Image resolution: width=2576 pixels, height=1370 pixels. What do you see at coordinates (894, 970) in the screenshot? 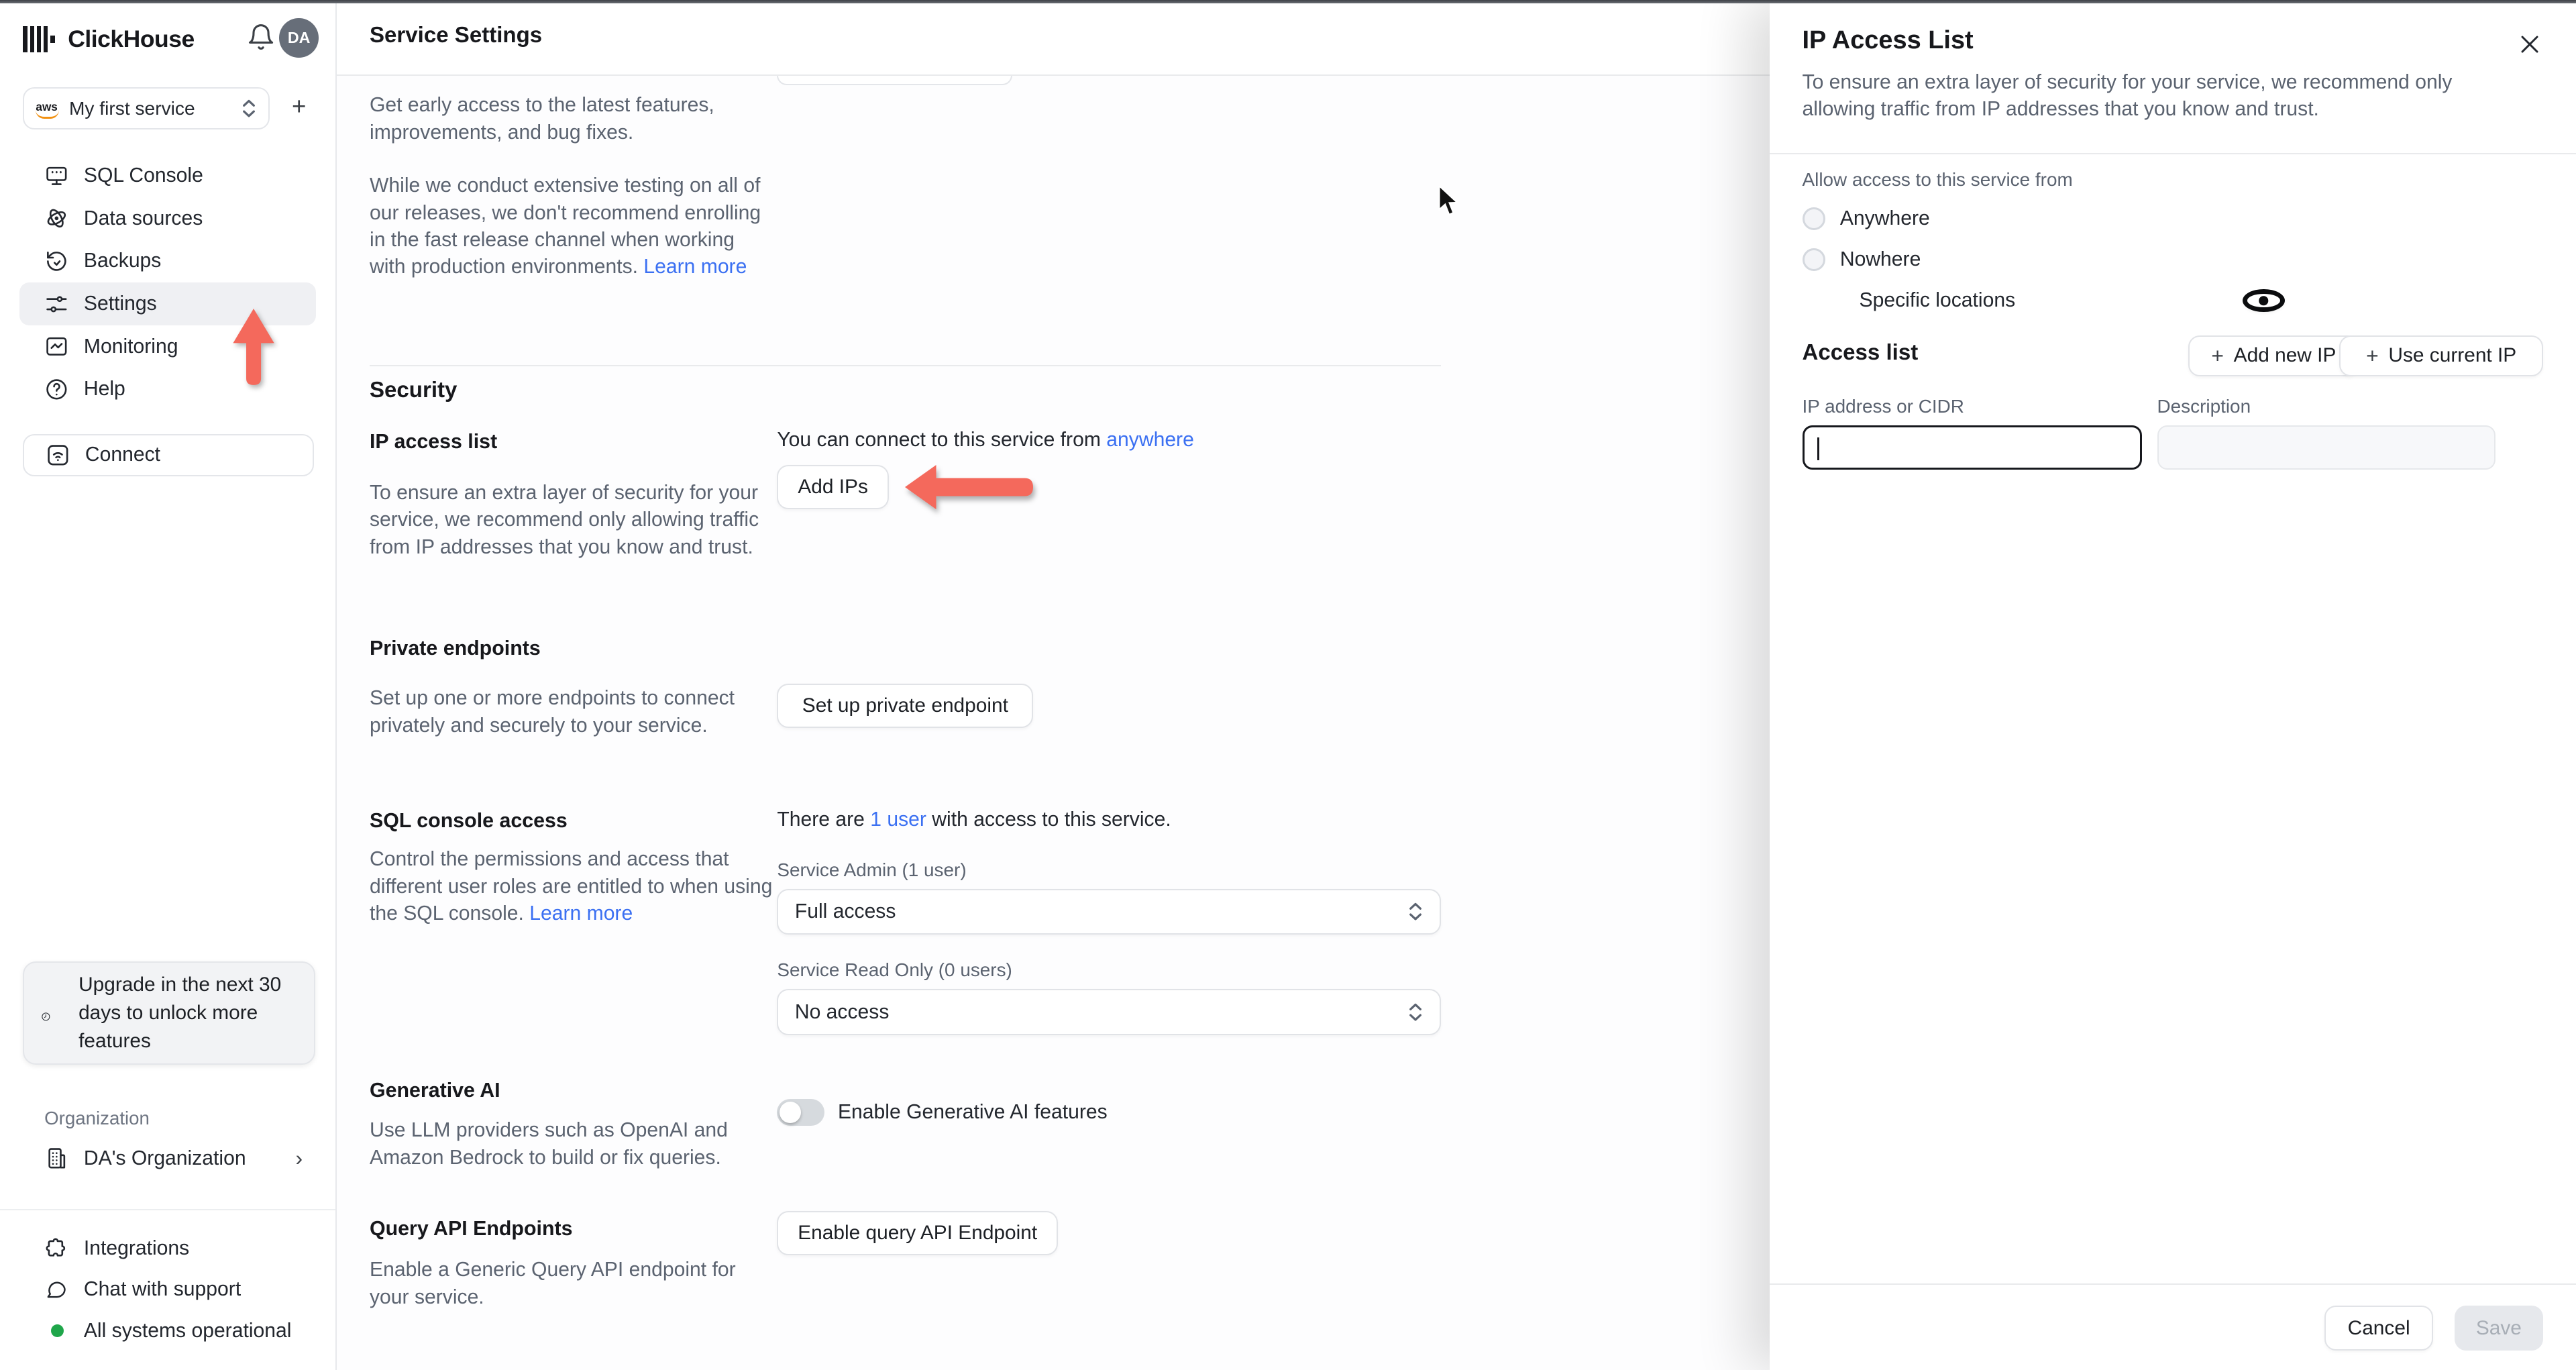
I see `service-readonly-label: Service Read Only (0 users)` at bounding box center [894, 970].